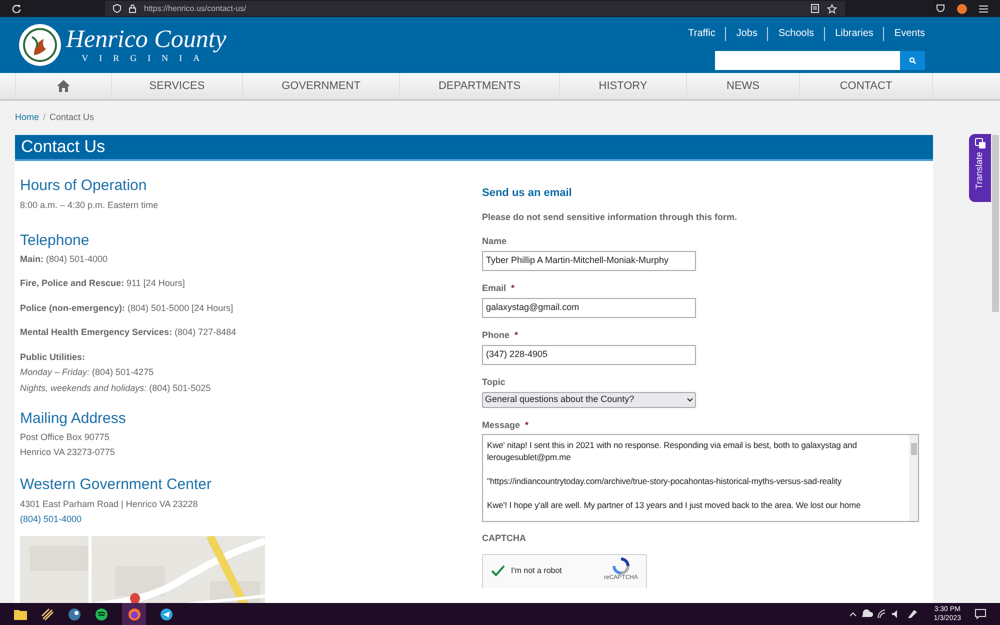  I want to click on shield-icon, so click(117, 8).